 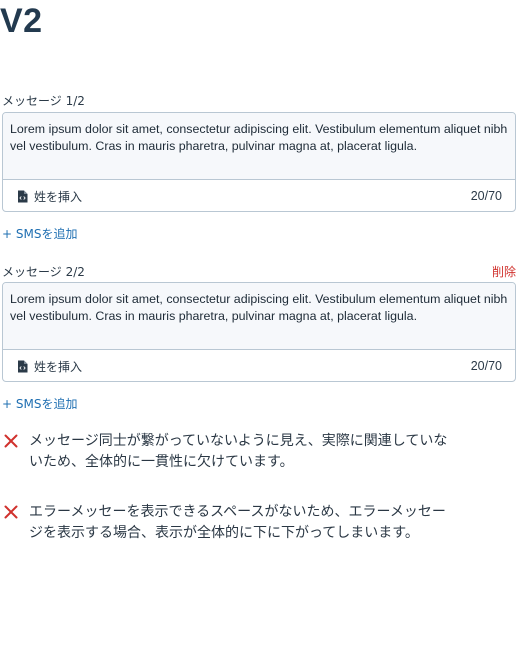 What do you see at coordinates (259, 365) in the screenshot?
I see `message-2-footer: 姓を挿入 20/70` at bounding box center [259, 365].